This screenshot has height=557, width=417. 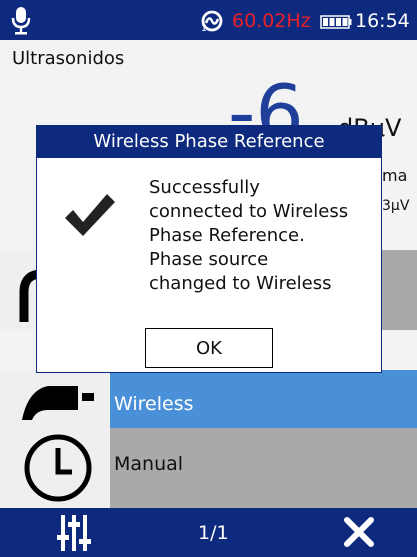 I want to click on frequency-readout: 60.02Hz, so click(x=271, y=21).